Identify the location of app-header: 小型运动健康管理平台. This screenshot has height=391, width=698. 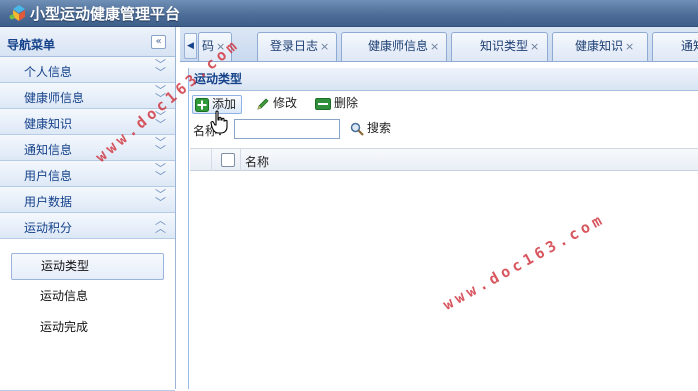
(349, 13).